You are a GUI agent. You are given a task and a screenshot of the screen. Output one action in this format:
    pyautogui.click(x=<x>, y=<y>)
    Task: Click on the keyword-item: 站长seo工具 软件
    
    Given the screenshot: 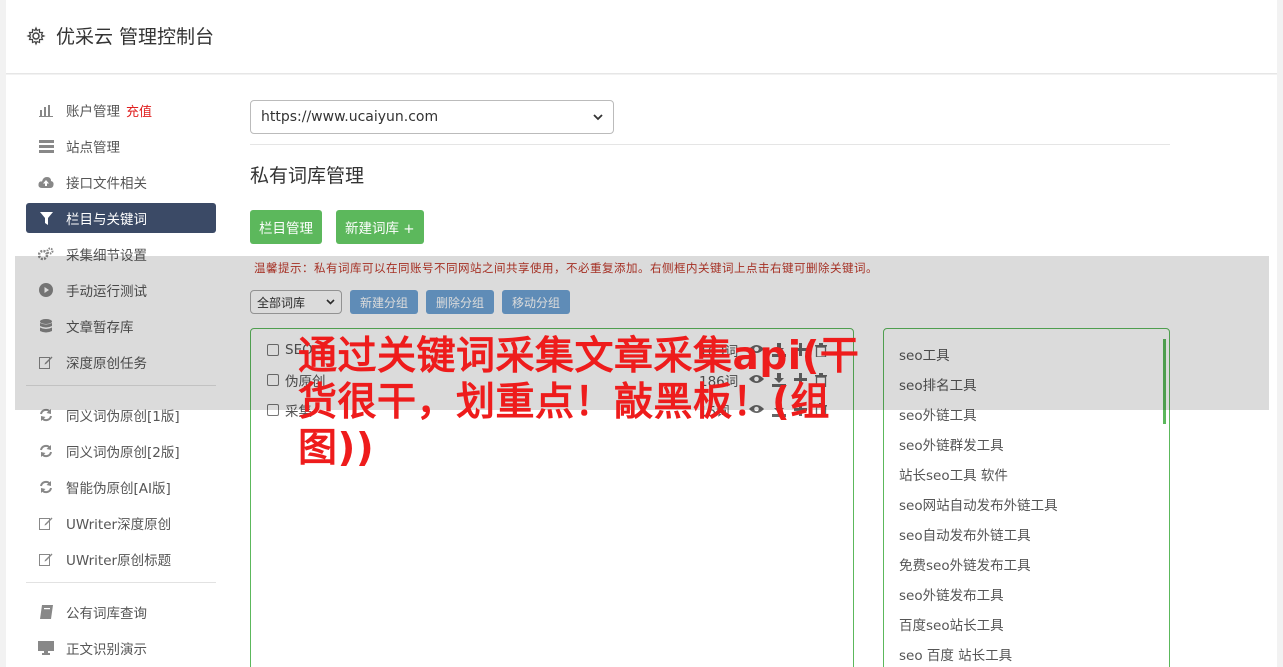 What is the action you would take?
    pyautogui.click(x=953, y=474)
    